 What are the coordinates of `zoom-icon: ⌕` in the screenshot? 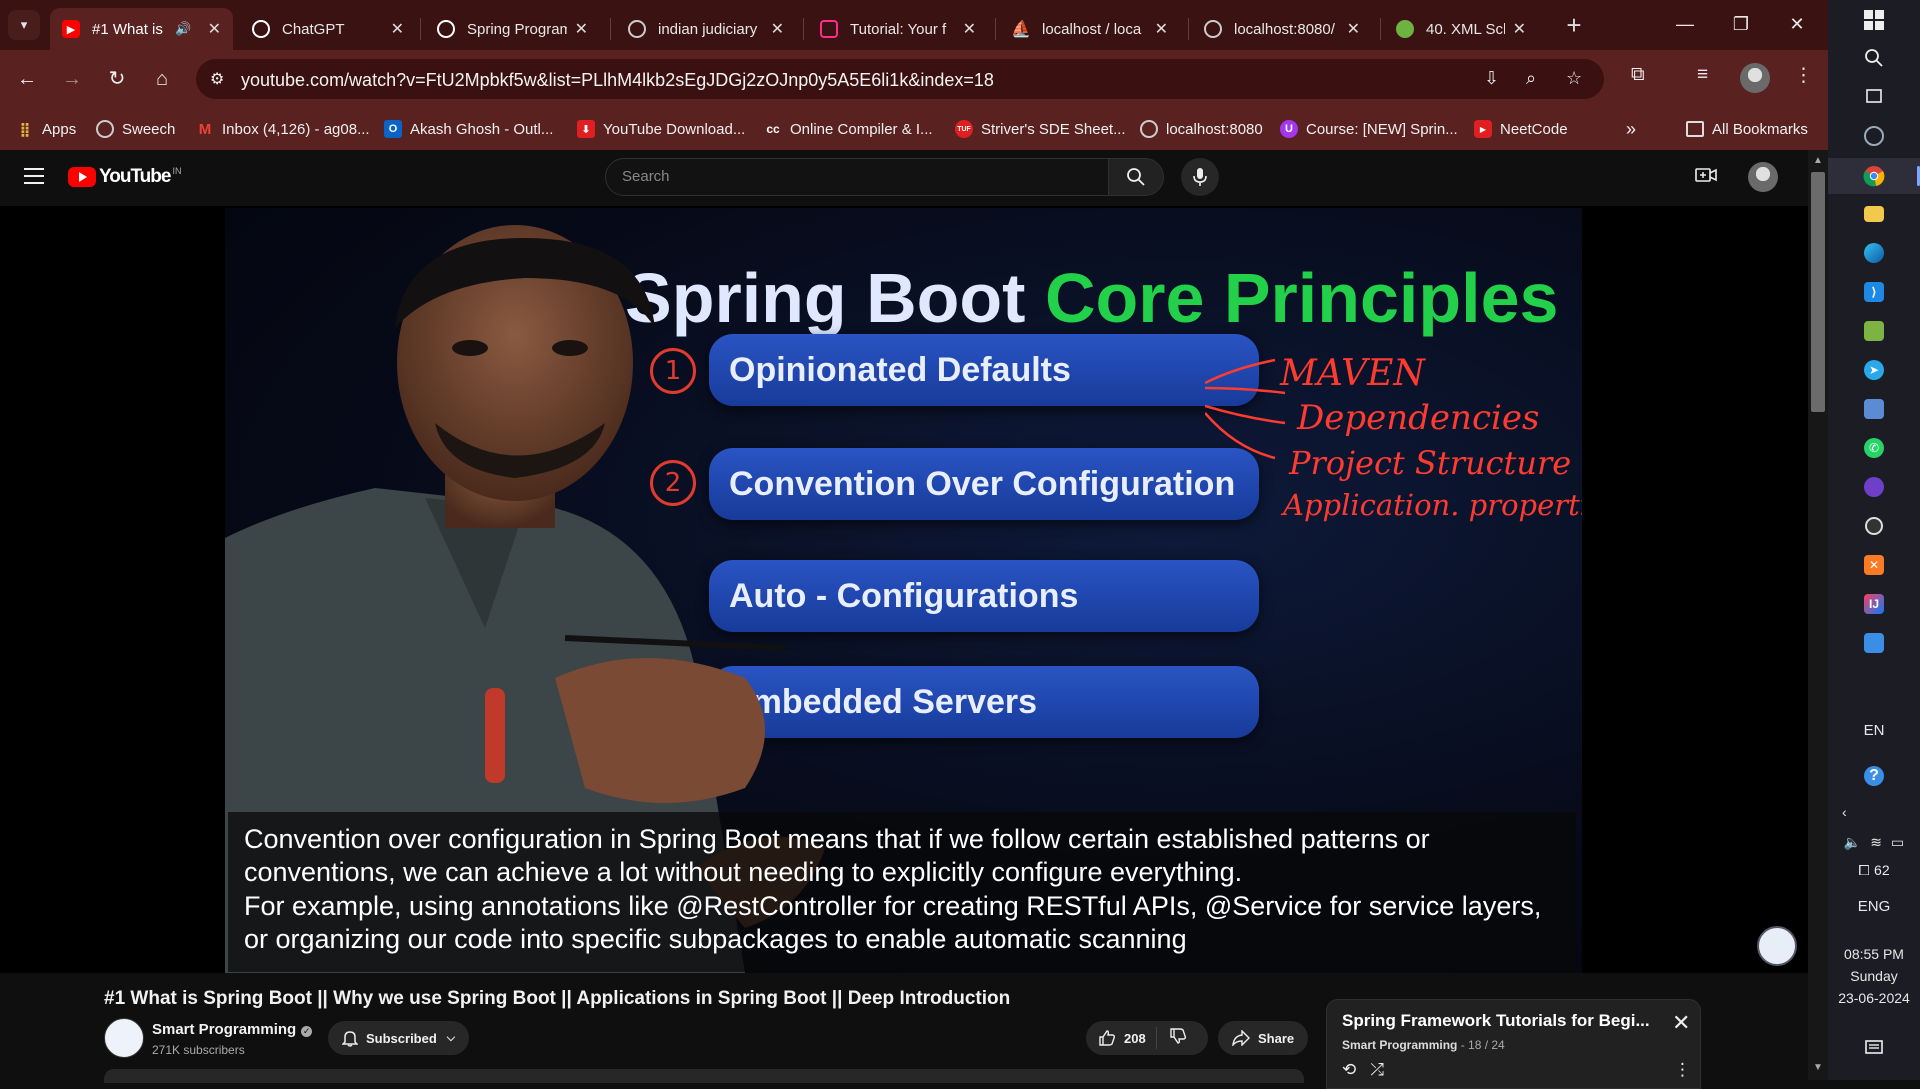 It's located at (1531, 78).